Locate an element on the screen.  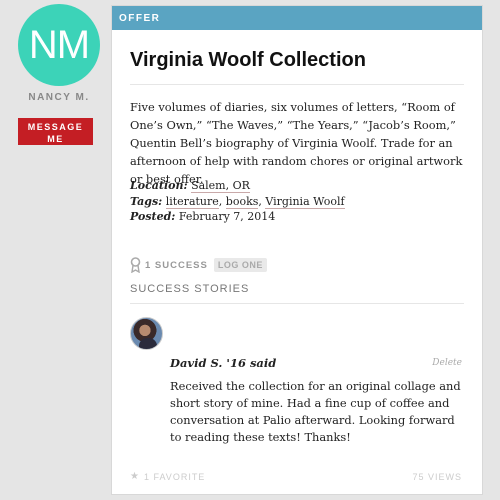
tags-row: Tags: literature, books, Virginia Woolf is located at coordinates (237, 202).